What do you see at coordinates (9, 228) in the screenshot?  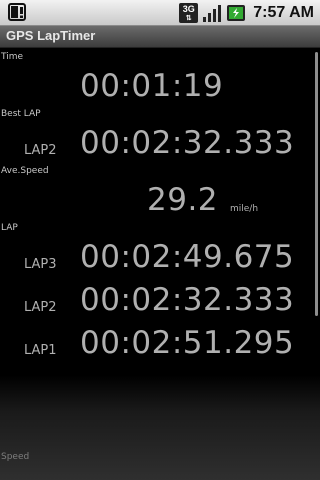 I see `lap-list-label: LAP` at bounding box center [9, 228].